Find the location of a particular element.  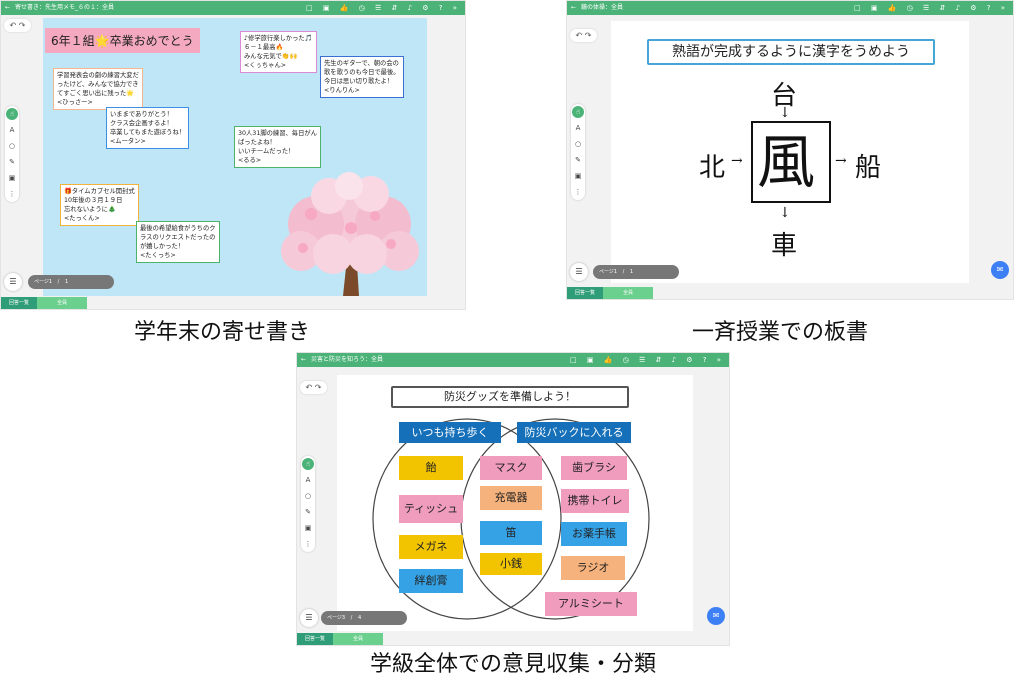

window-title: 災害と防災を知ろう：全員 is located at coordinates (346, 359).